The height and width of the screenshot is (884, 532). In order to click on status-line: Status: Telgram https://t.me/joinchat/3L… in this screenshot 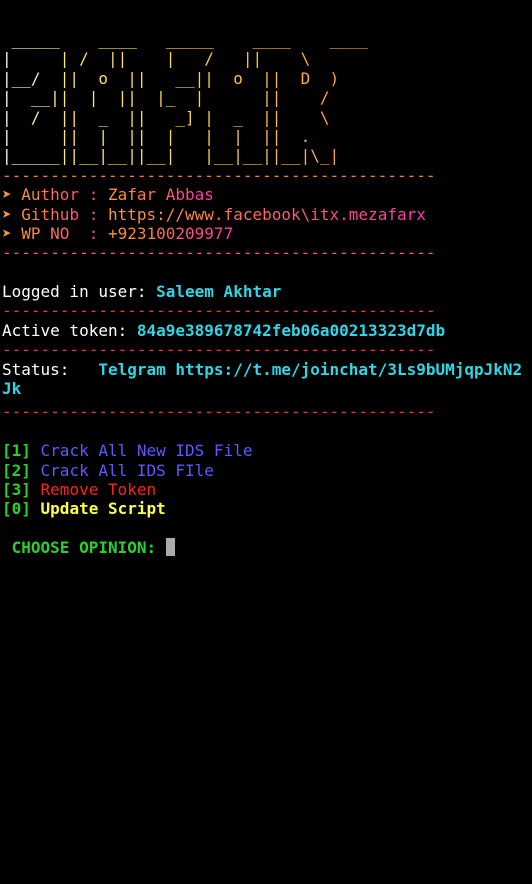, I will do `click(266, 379)`.